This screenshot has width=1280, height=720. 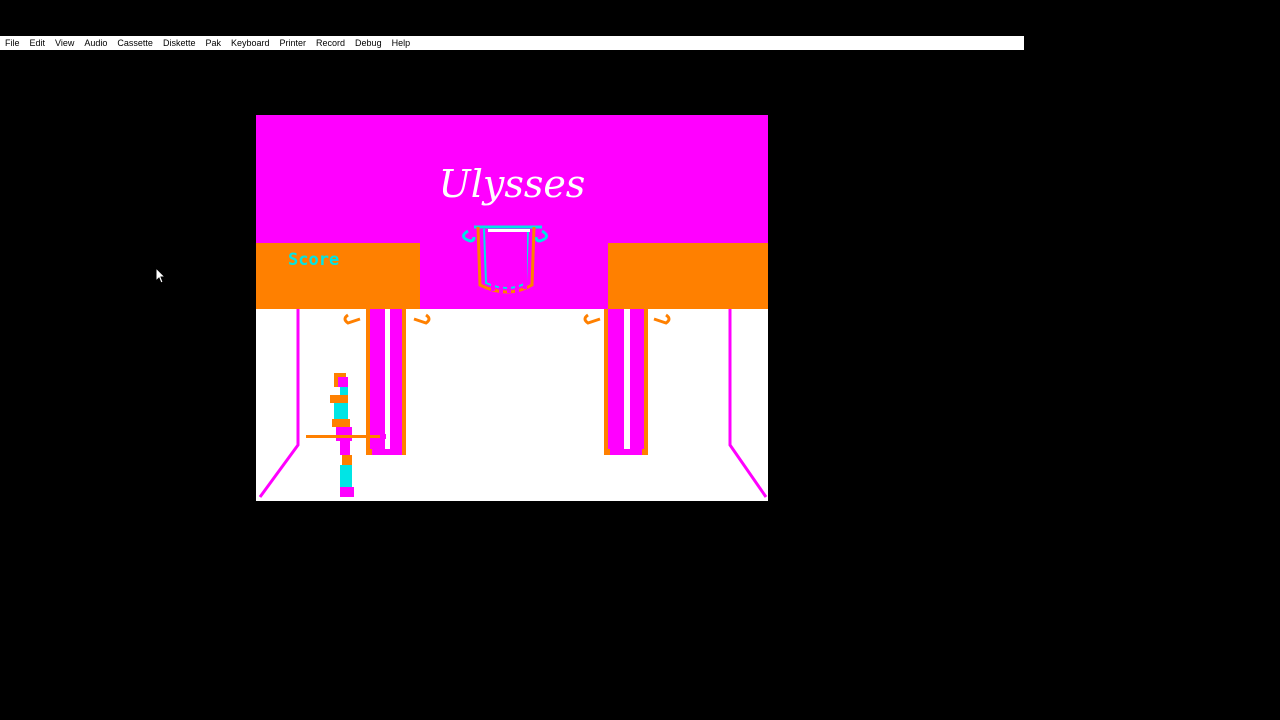 I want to click on menu-file: File, so click(x=12, y=43).